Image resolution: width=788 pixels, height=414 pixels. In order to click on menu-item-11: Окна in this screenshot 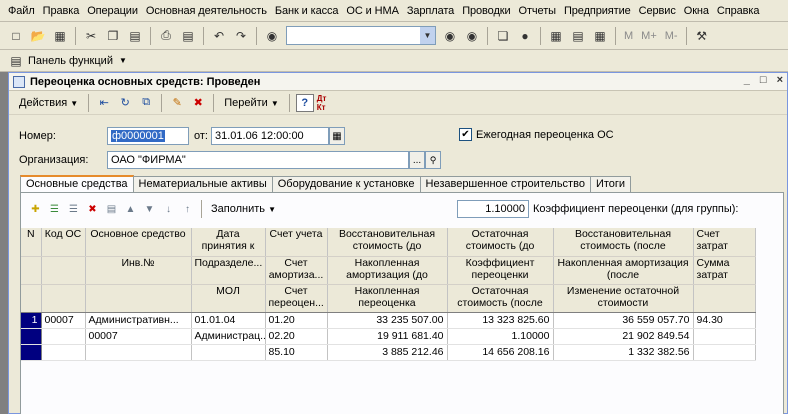, I will do `click(696, 11)`.